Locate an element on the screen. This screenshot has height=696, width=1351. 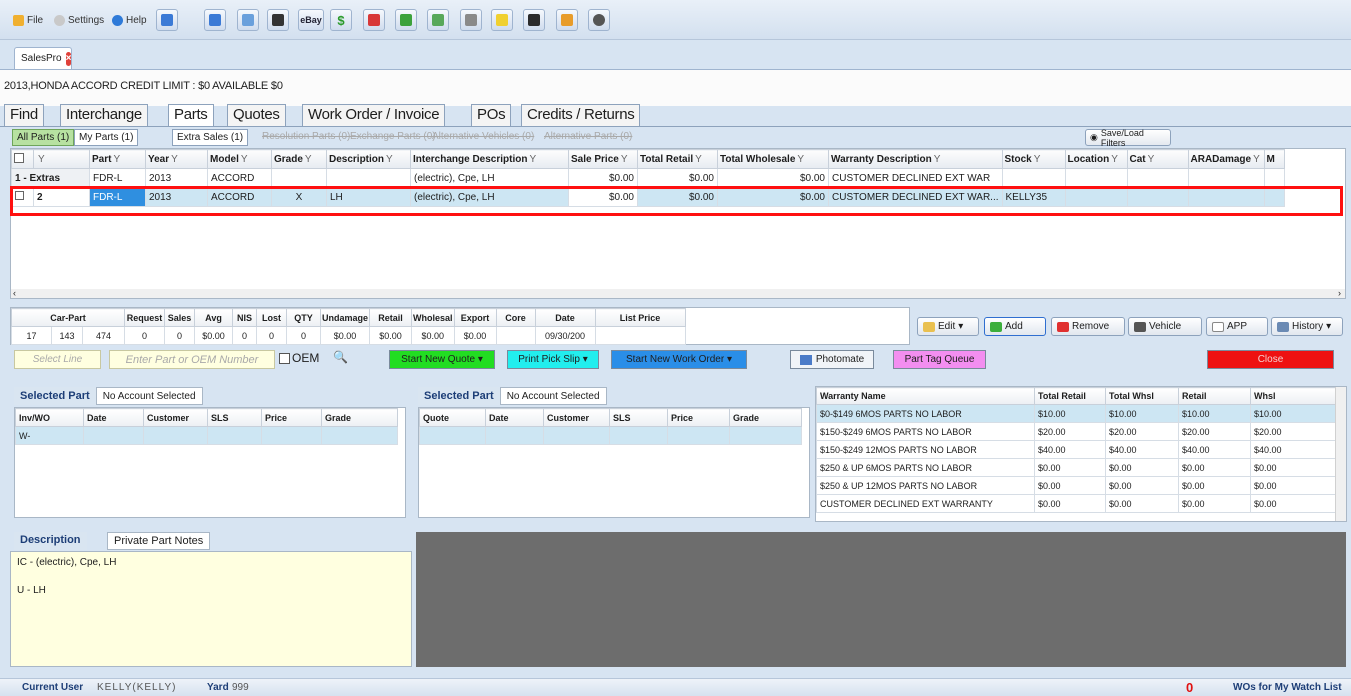
settings-menu: Settings is located at coordinates (79, 20).